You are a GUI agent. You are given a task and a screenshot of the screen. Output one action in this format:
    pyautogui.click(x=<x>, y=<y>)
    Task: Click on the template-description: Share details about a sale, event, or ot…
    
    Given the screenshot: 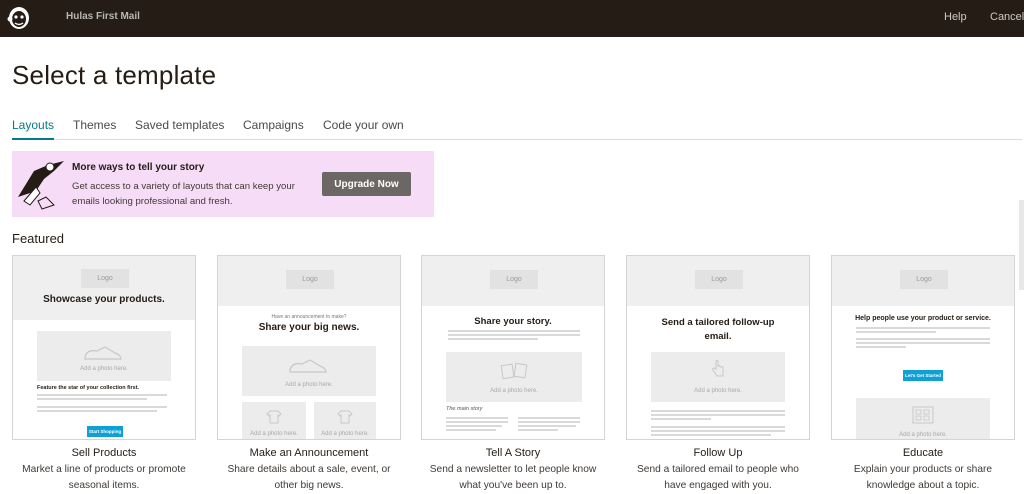 What is the action you would take?
    pyautogui.click(x=309, y=477)
    